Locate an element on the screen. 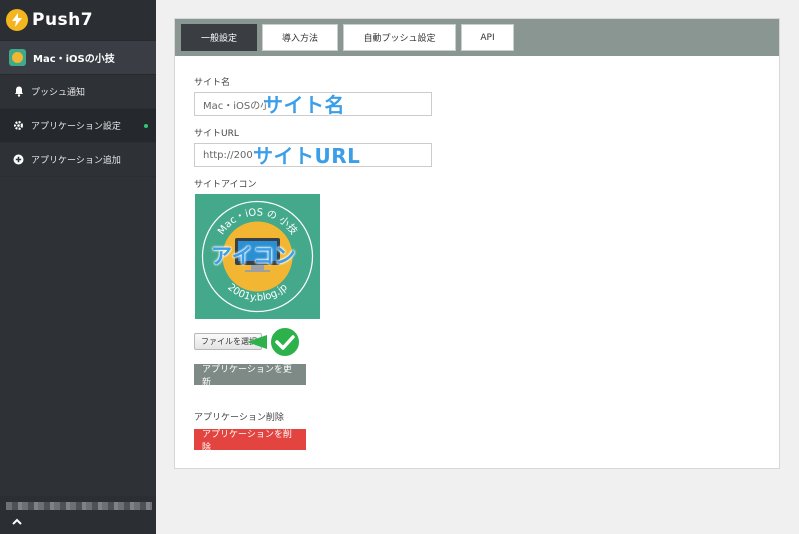 This screenshot has width=799, height=534. tab-install: 導入方法 is located at coordinates (300, 37).